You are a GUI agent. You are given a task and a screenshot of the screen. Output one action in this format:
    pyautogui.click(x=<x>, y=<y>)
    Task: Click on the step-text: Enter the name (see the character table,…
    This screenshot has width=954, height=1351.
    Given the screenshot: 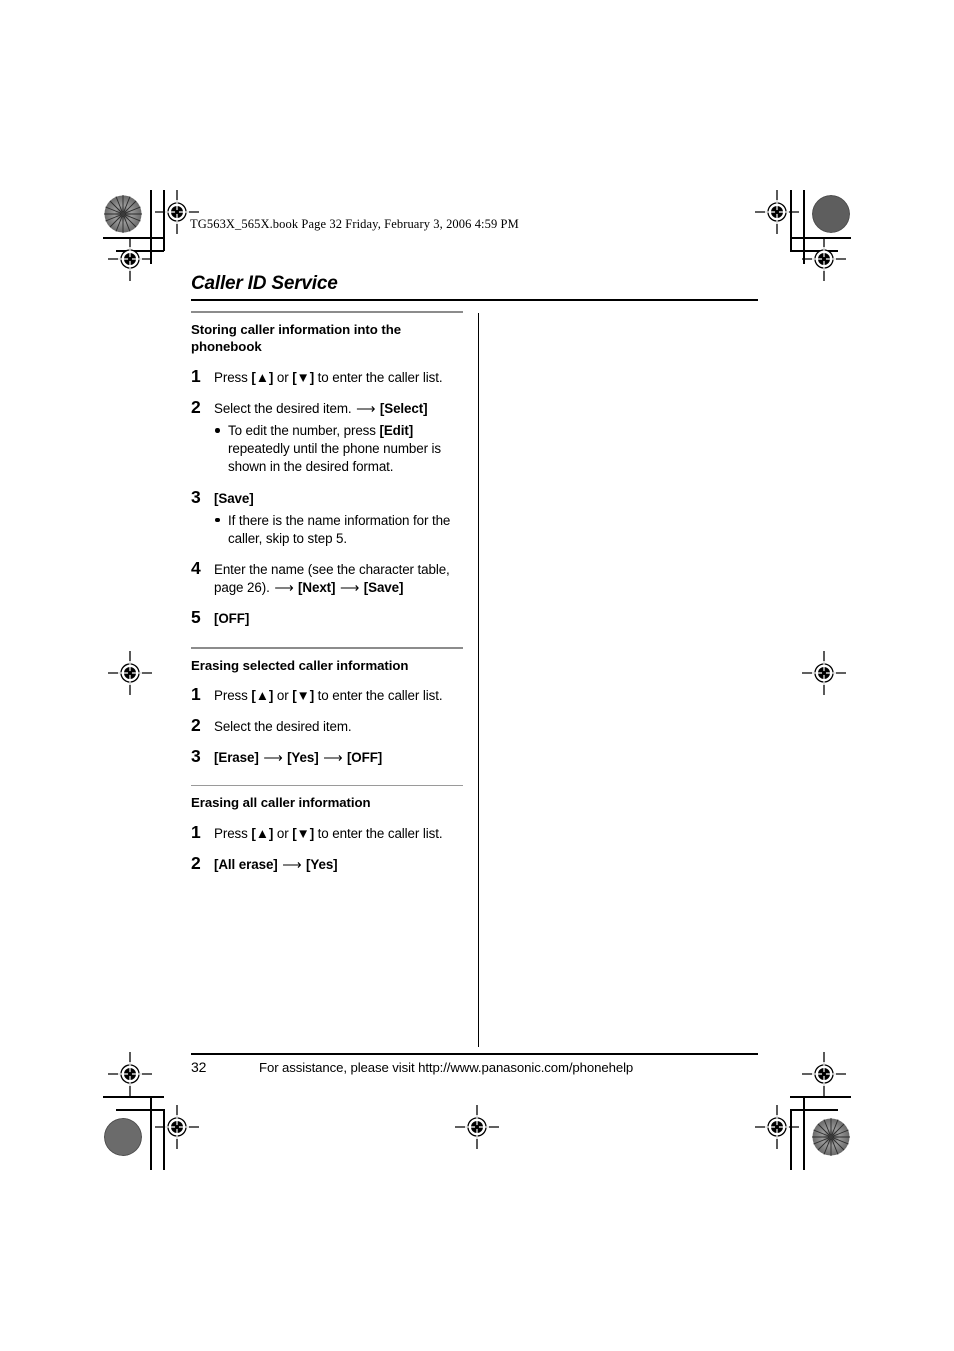 What is the action you would take?
    pyautogui.click(x=338, y=579)
    